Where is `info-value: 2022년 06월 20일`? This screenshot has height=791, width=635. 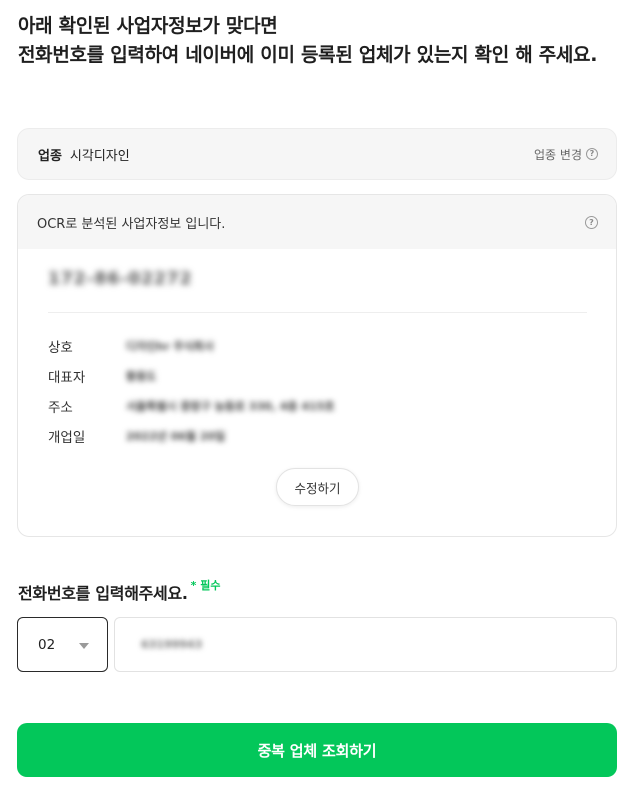
info-value: 2022년 06월 20일 is located at coordinates (176, 436).